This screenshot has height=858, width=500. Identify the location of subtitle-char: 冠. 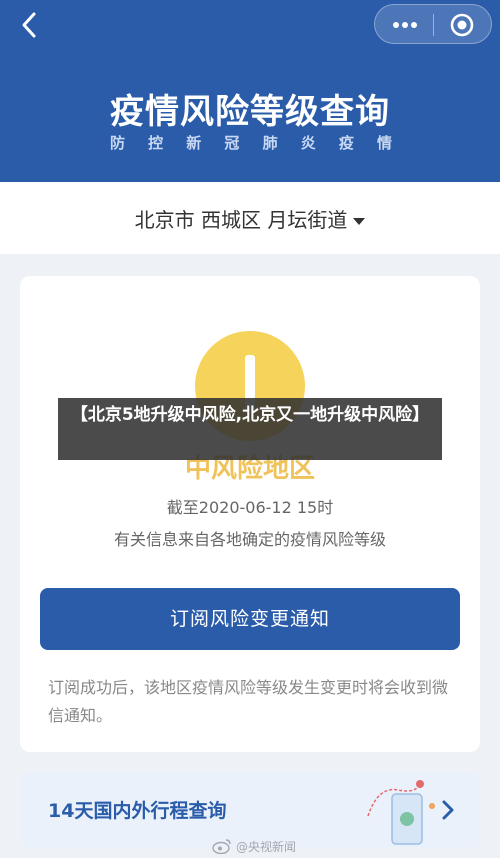
(232, 143).